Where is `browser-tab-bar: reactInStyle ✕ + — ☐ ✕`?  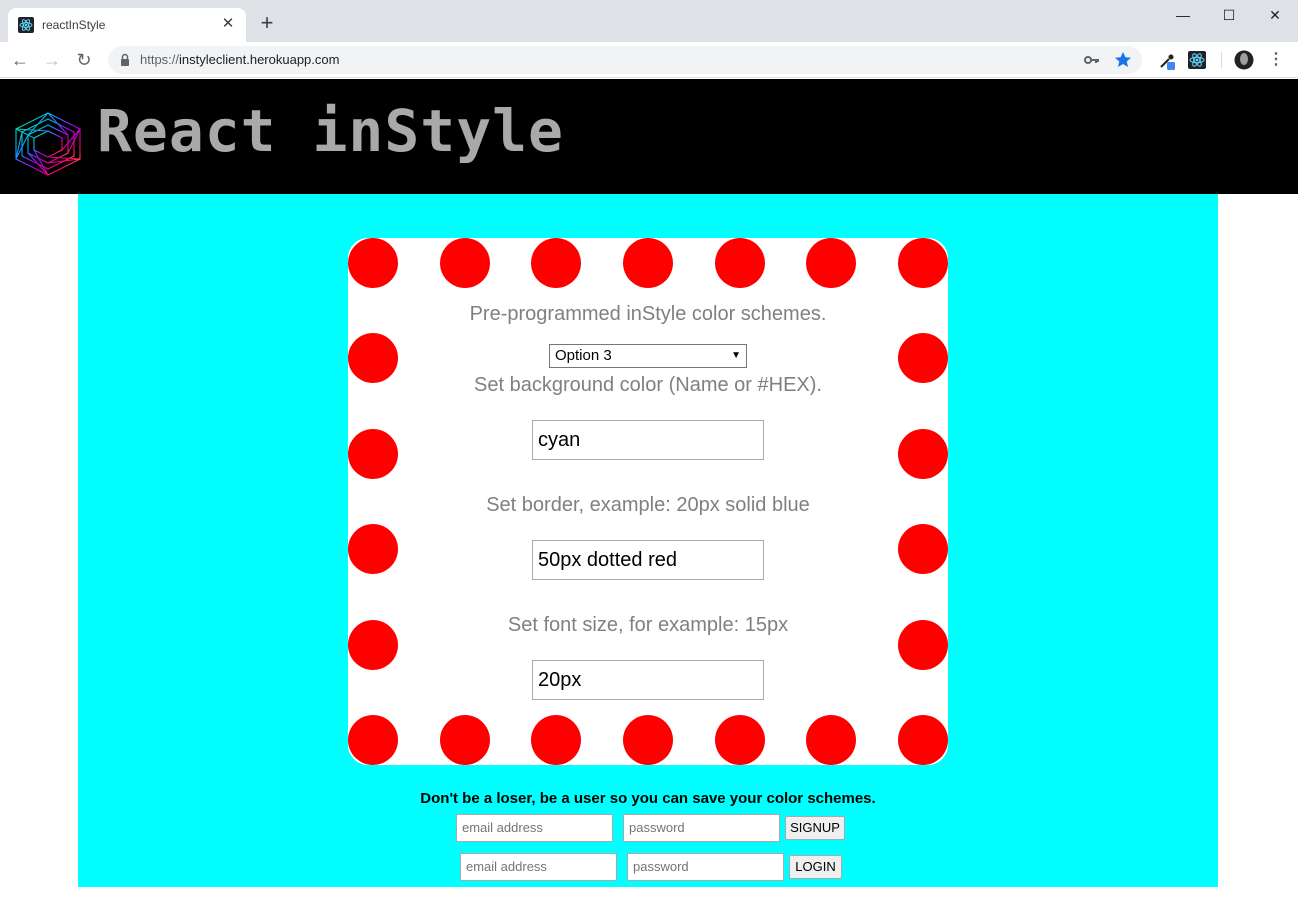 browser-tab-bar: reactInStyle ✕ + — ☐ ✕ is located at coordinates (649, 21).